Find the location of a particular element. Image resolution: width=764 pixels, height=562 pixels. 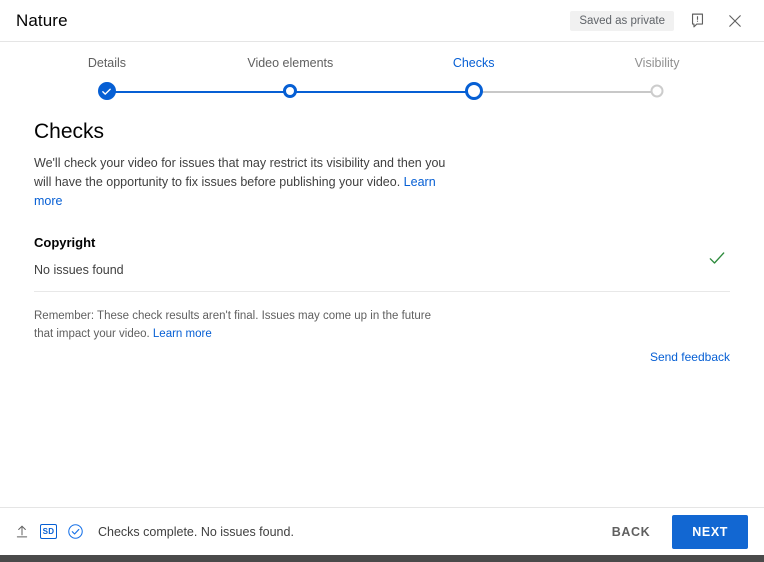

copyright-check-name: Copyright is located at coordinates (65, 242).